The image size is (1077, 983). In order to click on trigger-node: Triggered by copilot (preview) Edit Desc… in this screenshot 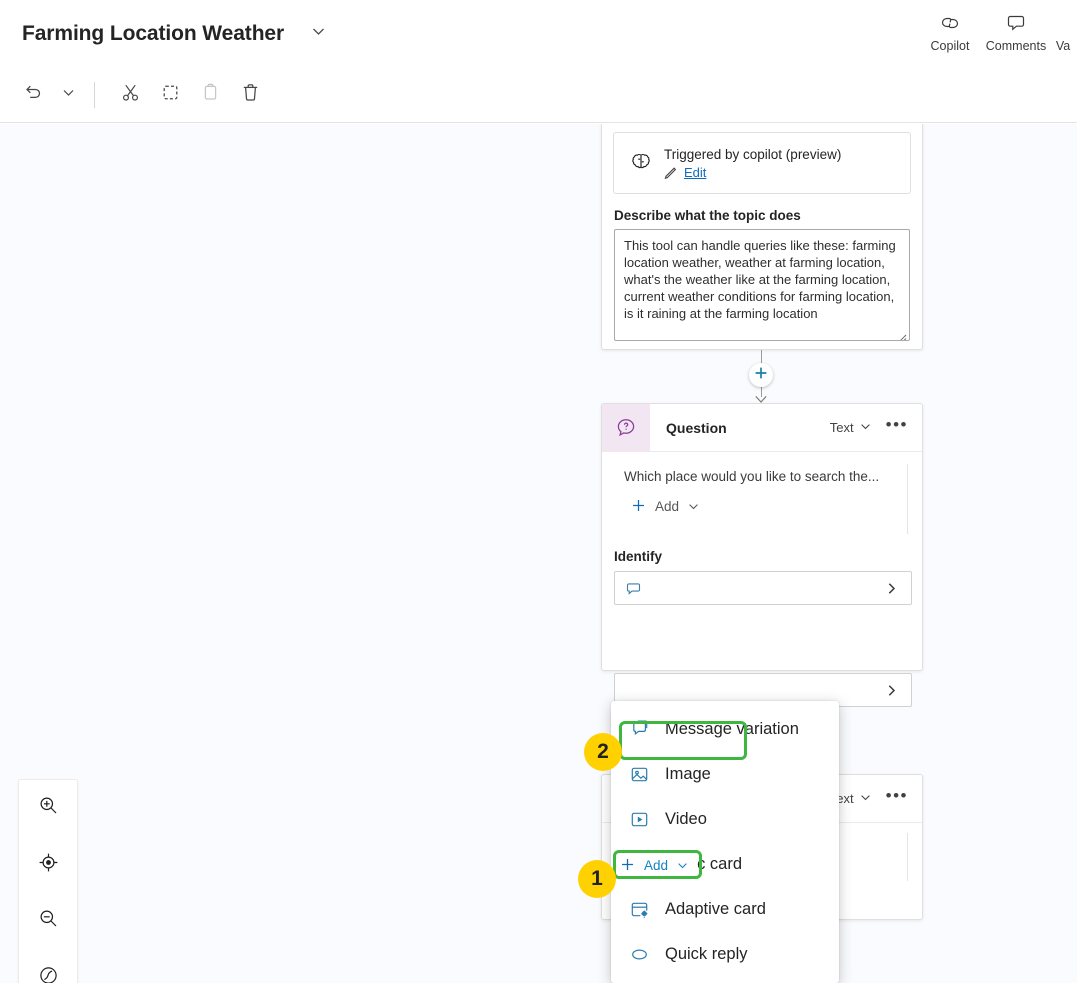, I will do `click(762, 237)`.